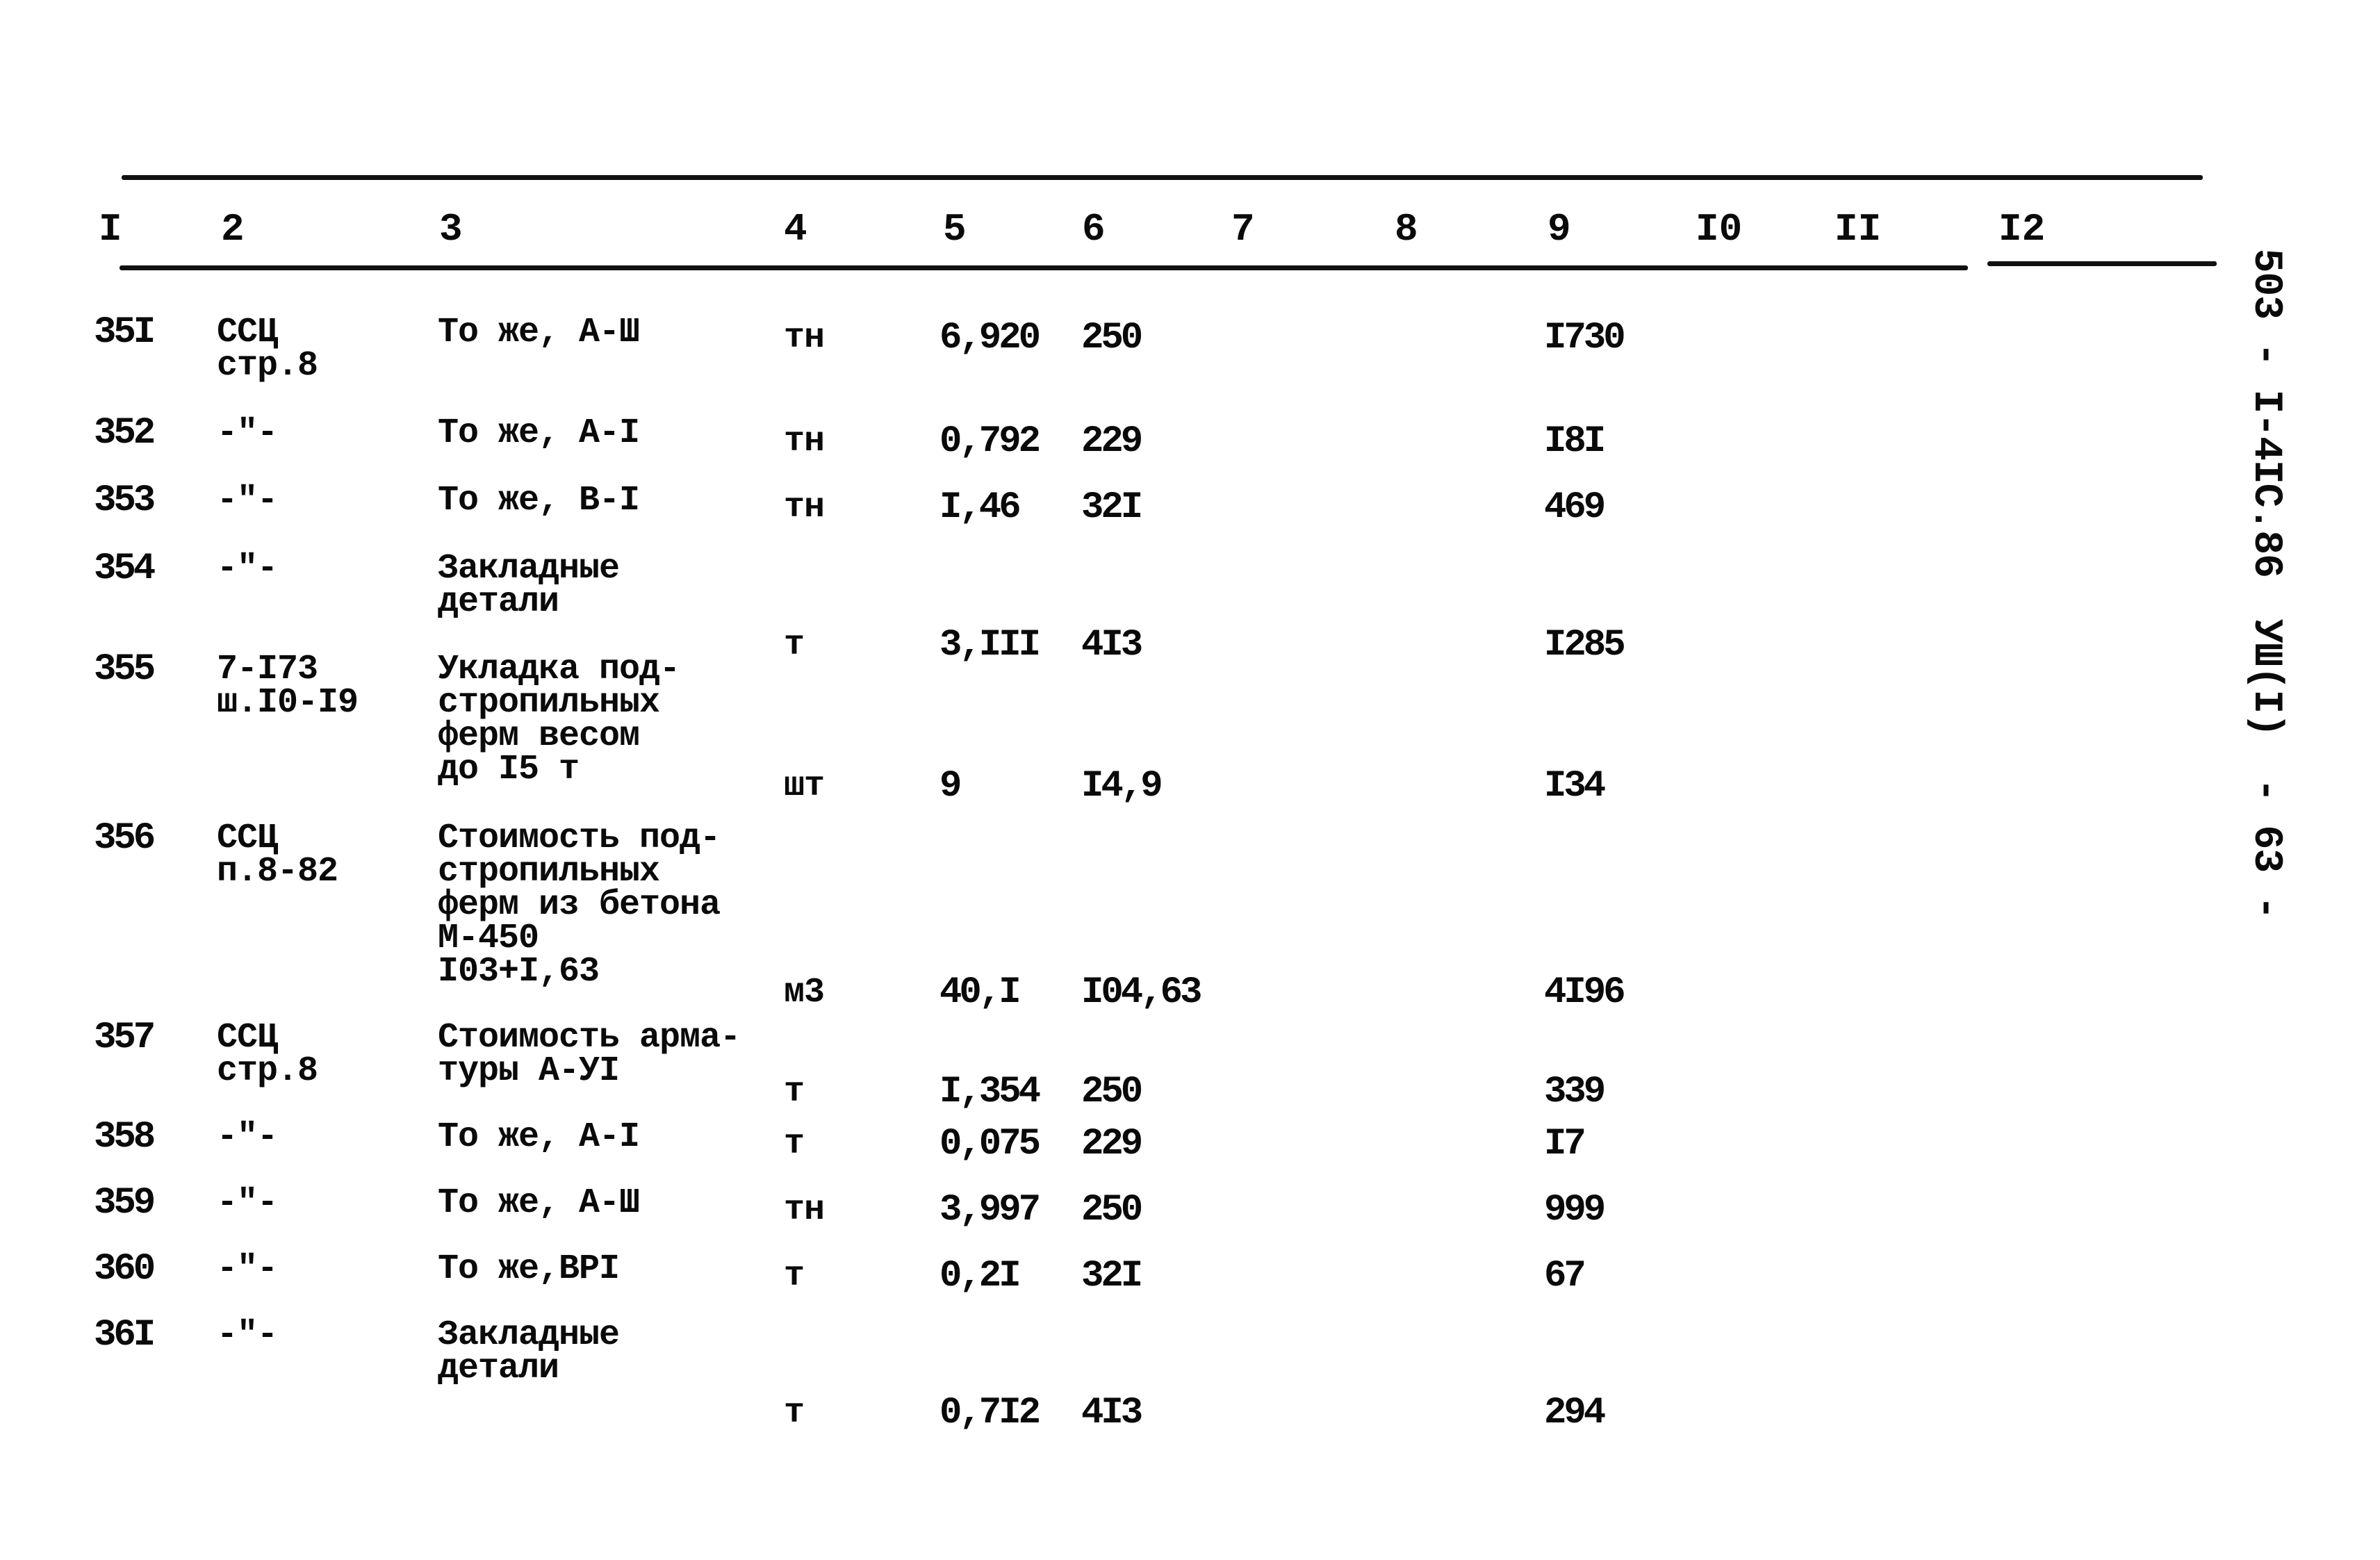  Describe the element at coordinates (451, 229) in the screenshot. I see `column-header-3: 3` at that location.